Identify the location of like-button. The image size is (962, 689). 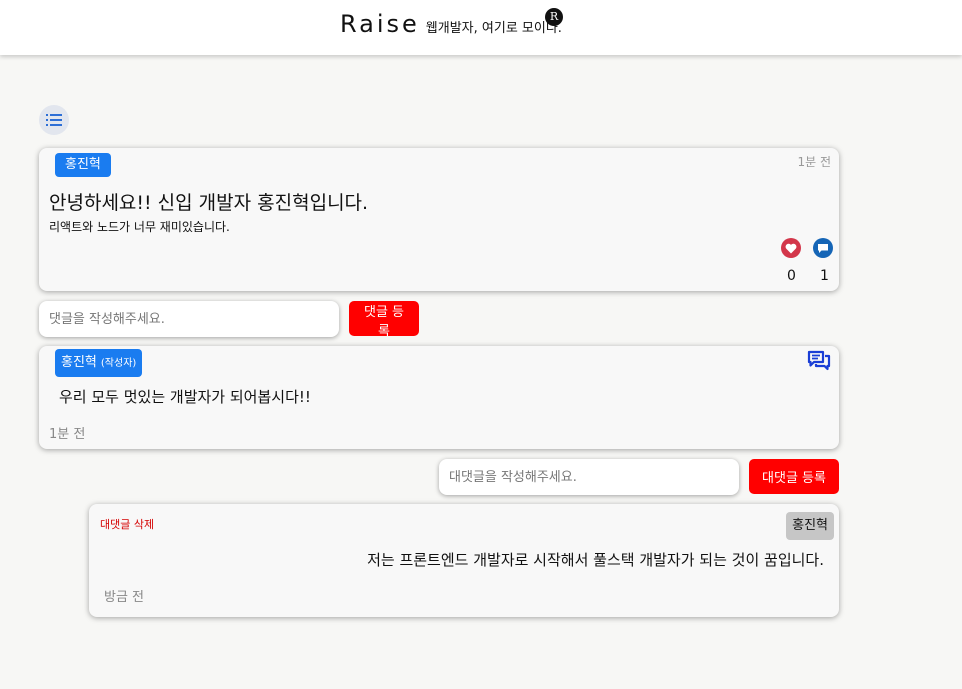
(791, 248).